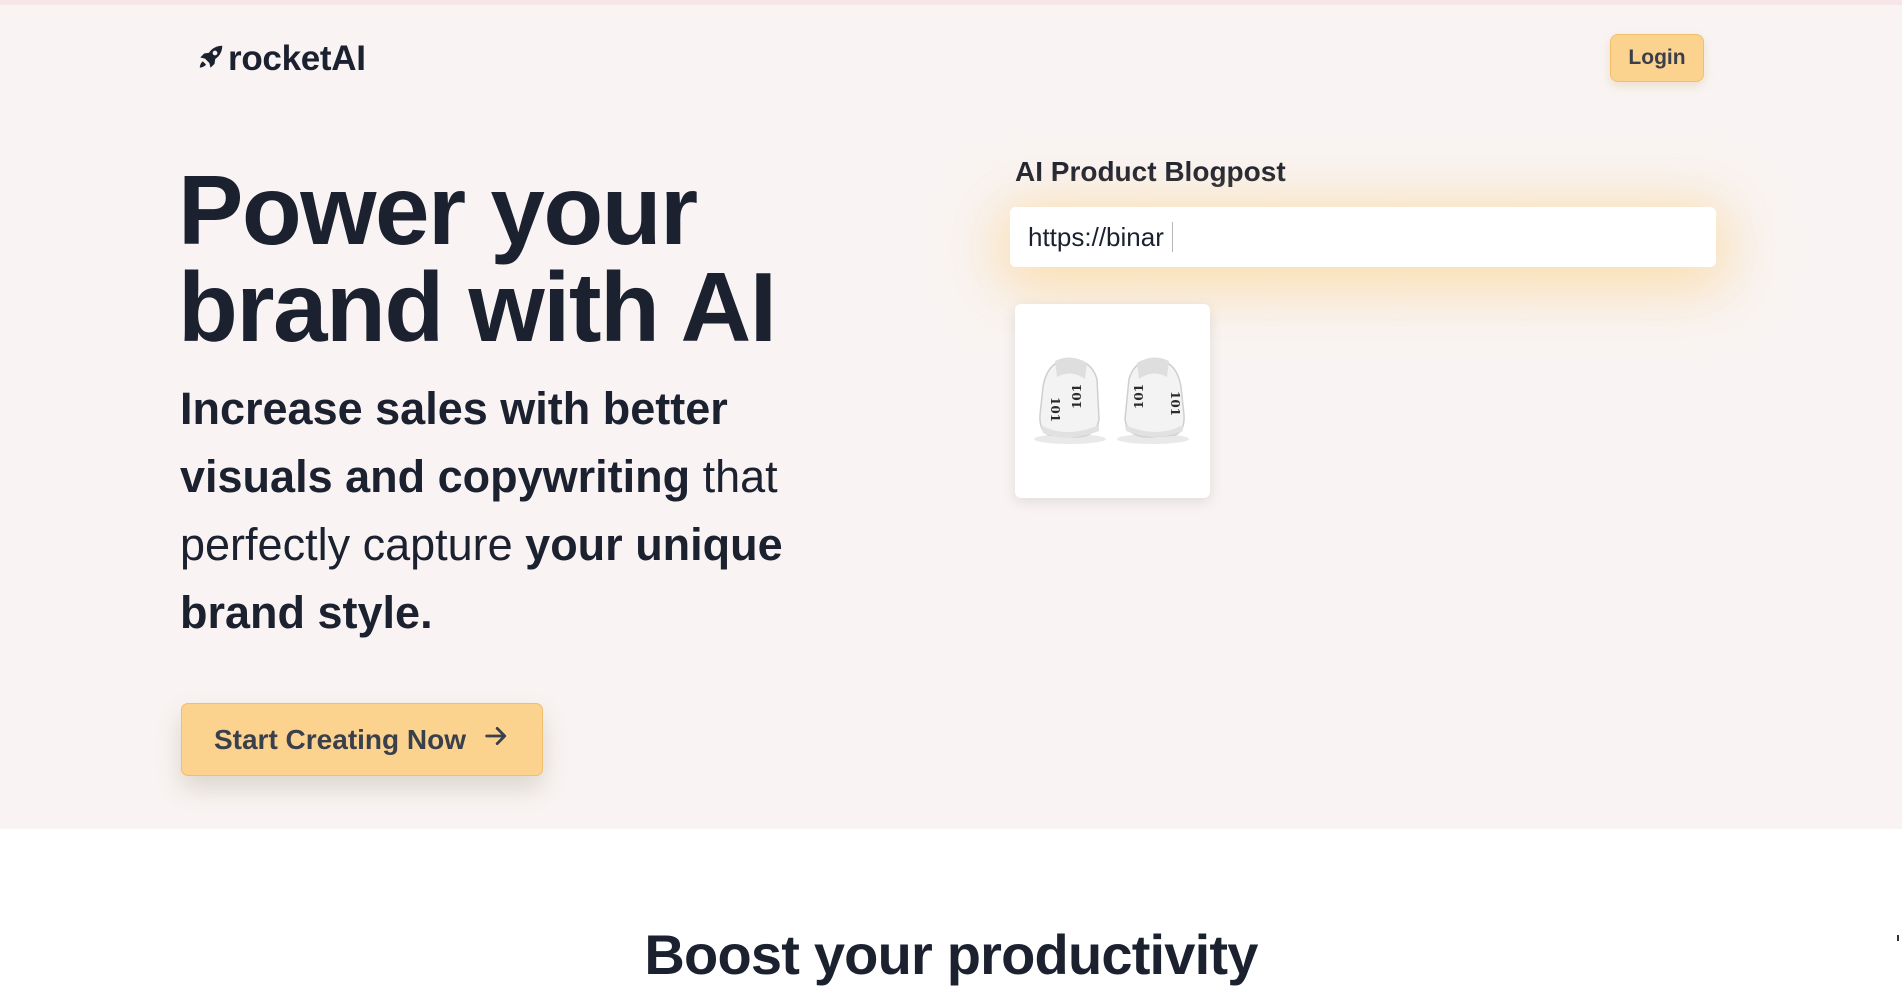 This screenshot has height=987, width=1902. Describe the element at coordinates (1898, 938) in the screenshot. I see `scrollbar-thumb` at that location.